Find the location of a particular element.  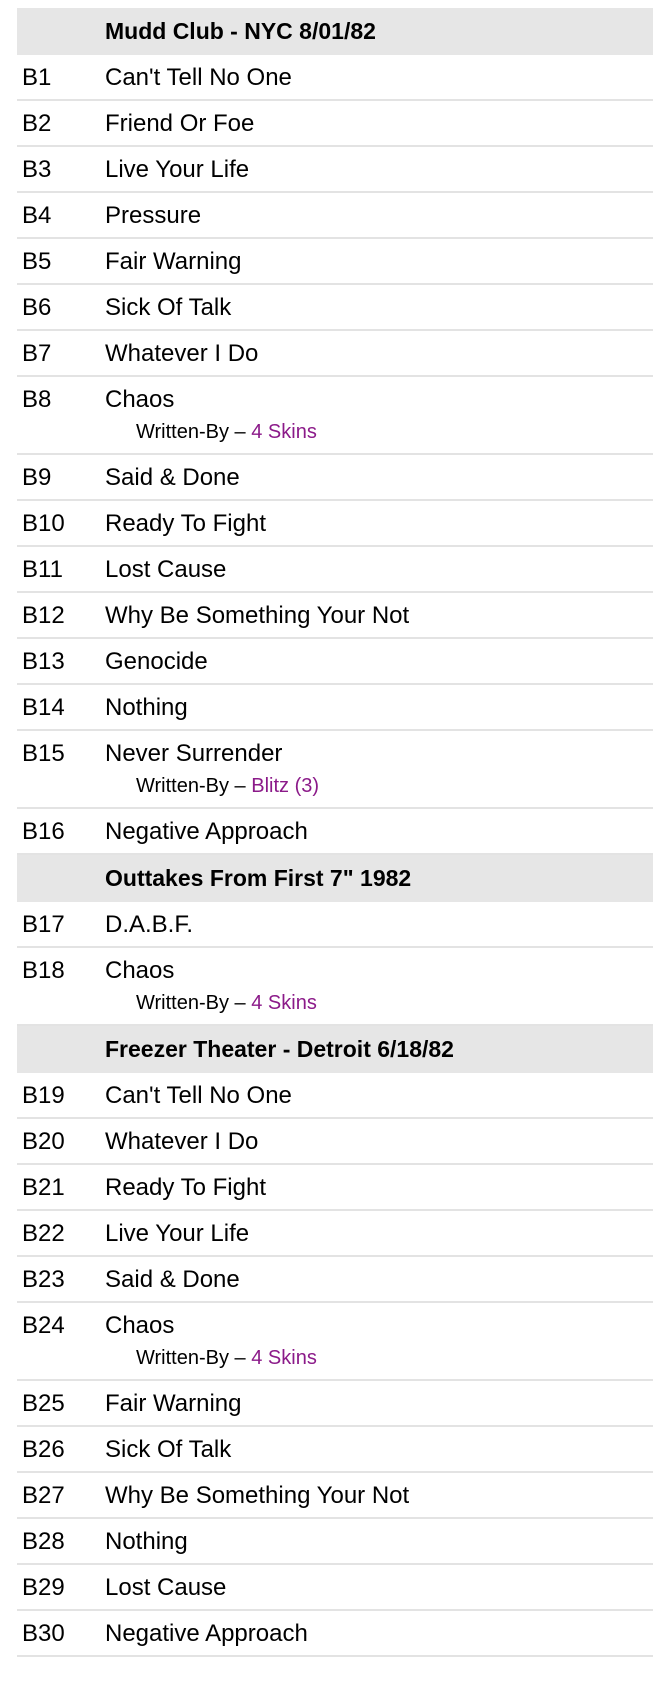

track-position: B14 is located at coordinates (43, 707).